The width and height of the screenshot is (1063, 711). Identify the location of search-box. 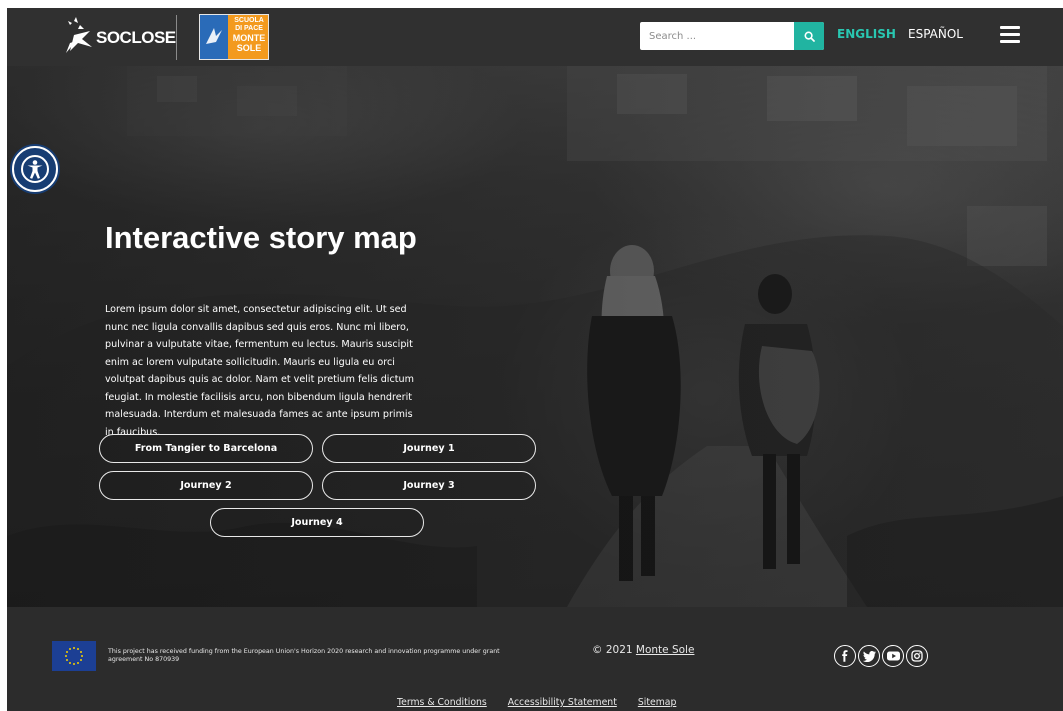
(732, 36).